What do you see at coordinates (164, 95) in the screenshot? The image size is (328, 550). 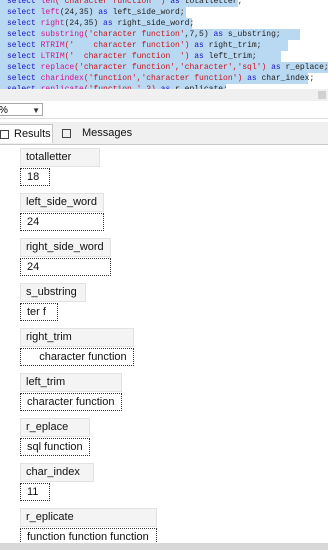 I see `editor-horizontal-scrollbar` at bounding box center [164, 95].